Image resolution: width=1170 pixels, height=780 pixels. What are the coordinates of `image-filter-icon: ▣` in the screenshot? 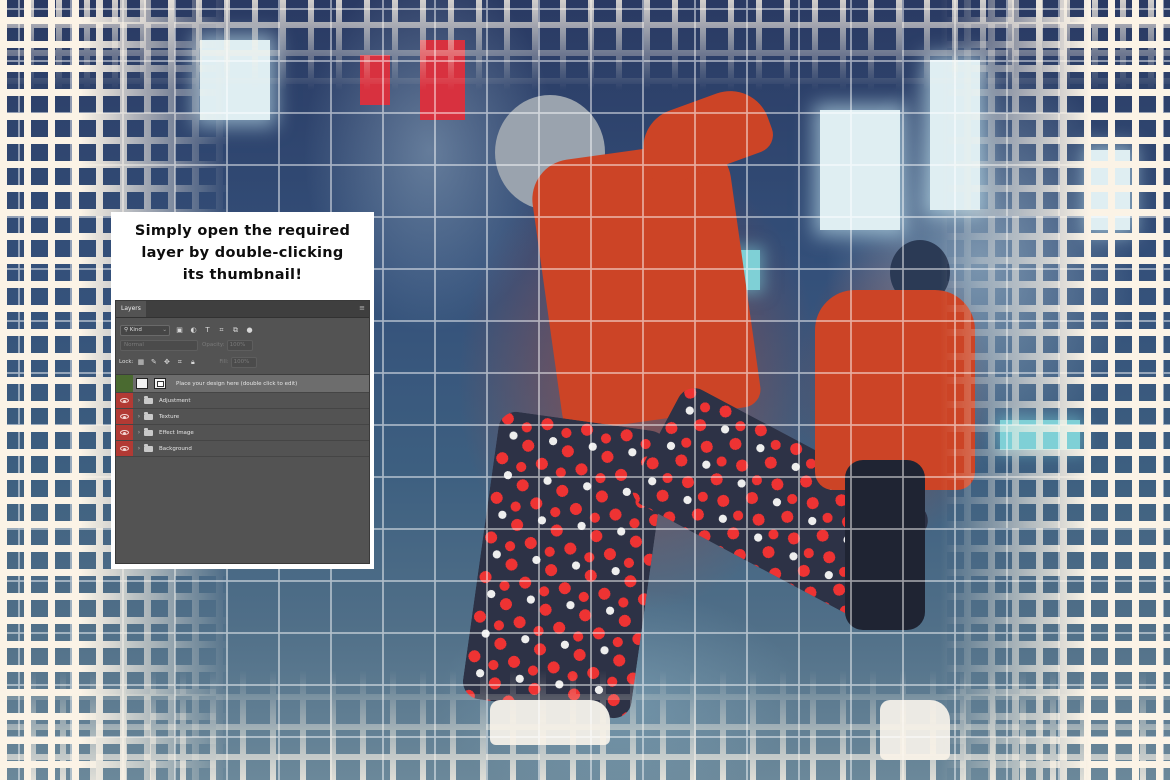 It's located at (179, 330).